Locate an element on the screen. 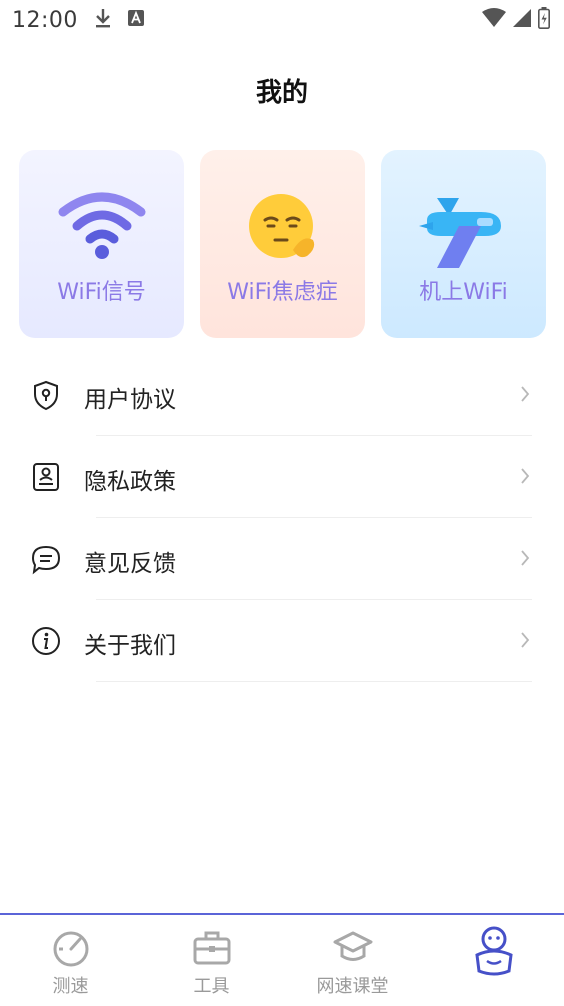 This screenshot has height=1006, width=564. tab-speed-class: 网速课堂 is located at coordinates (352, 959).